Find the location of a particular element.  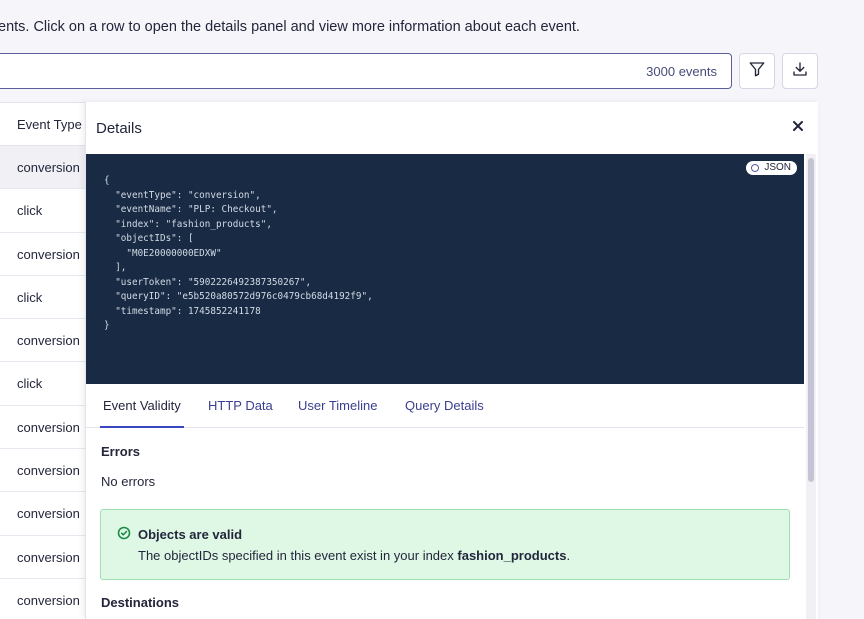

details-title: Details is located at coordinates (119, 128).